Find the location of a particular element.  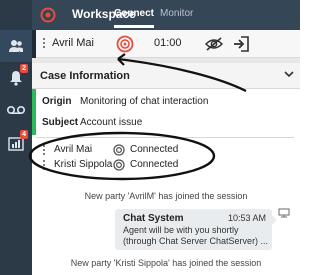

interaction-bar: Avril Mai 01:00 is located at coordinates (166, 44).